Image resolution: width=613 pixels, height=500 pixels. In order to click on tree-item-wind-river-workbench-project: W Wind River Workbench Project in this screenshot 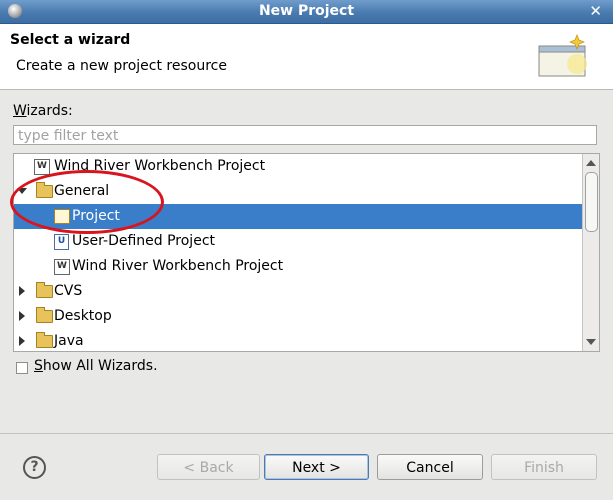, I will do `click(298, 166)`.